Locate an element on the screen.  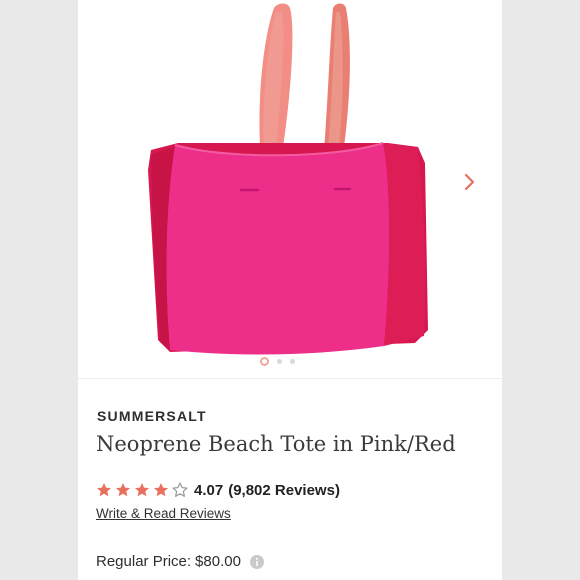
info-icon is located at coordinates (256, 561).